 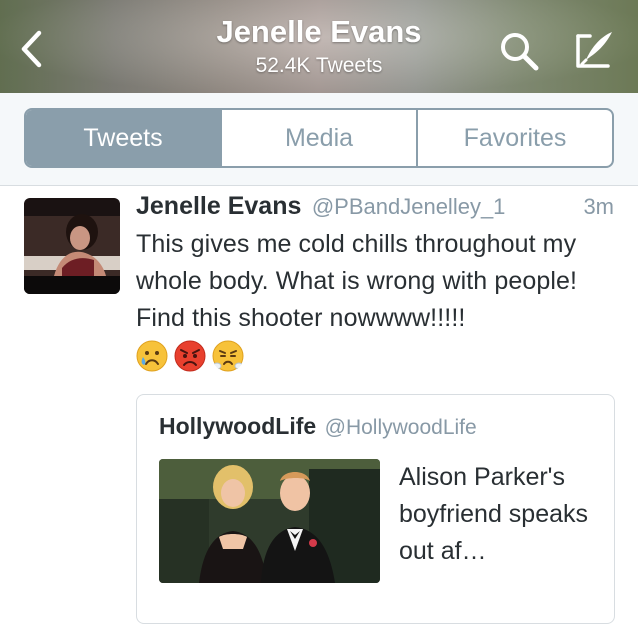 What do you see at coordinates (190, 356) in the screenshot?
I see `angry-face-icon` at bounding box center [190, 356].